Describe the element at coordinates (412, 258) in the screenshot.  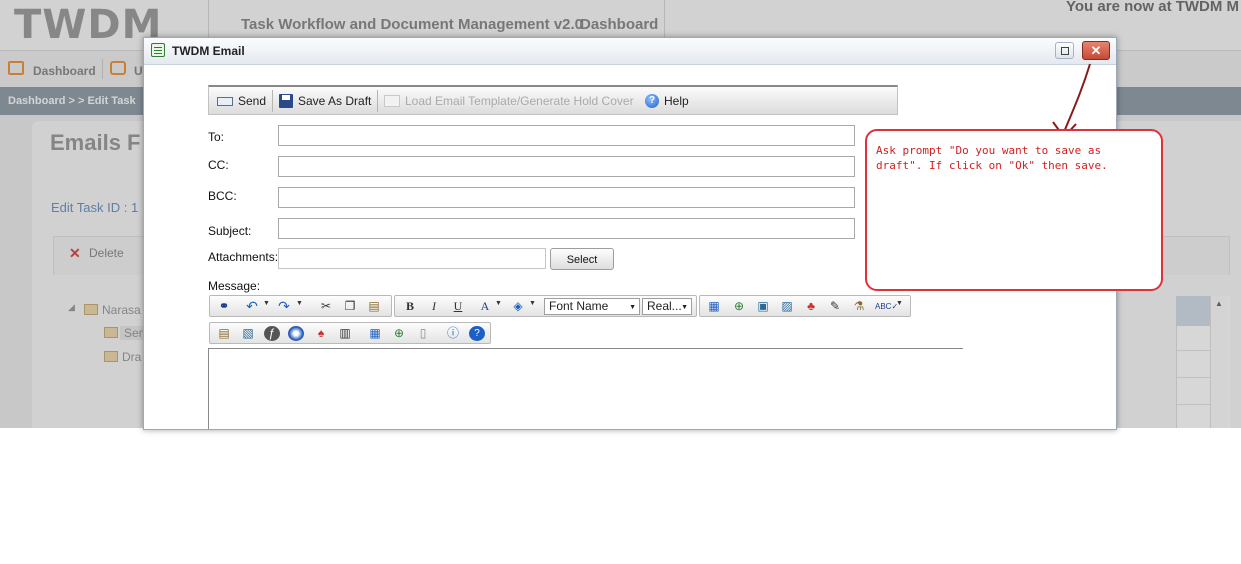
I see `attachments-field` at that location.